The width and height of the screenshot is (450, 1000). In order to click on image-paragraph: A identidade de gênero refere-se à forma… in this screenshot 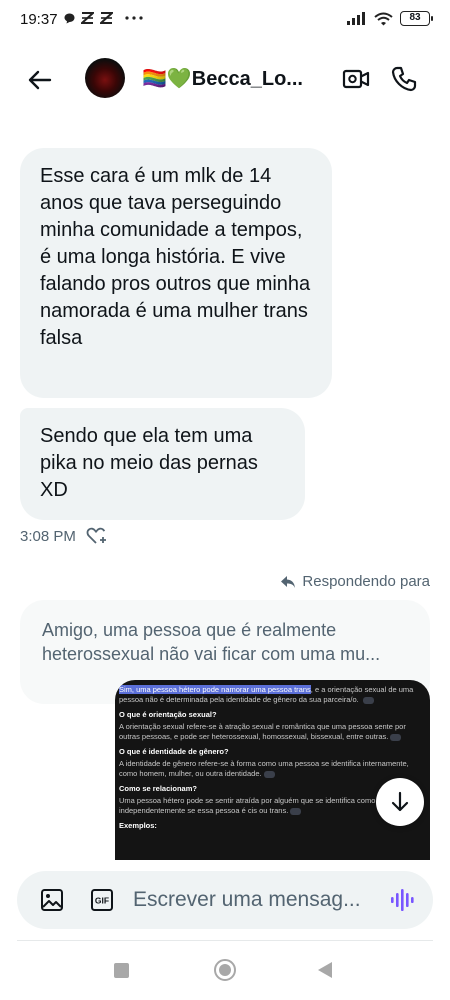, I will do `click(264, 768)`.